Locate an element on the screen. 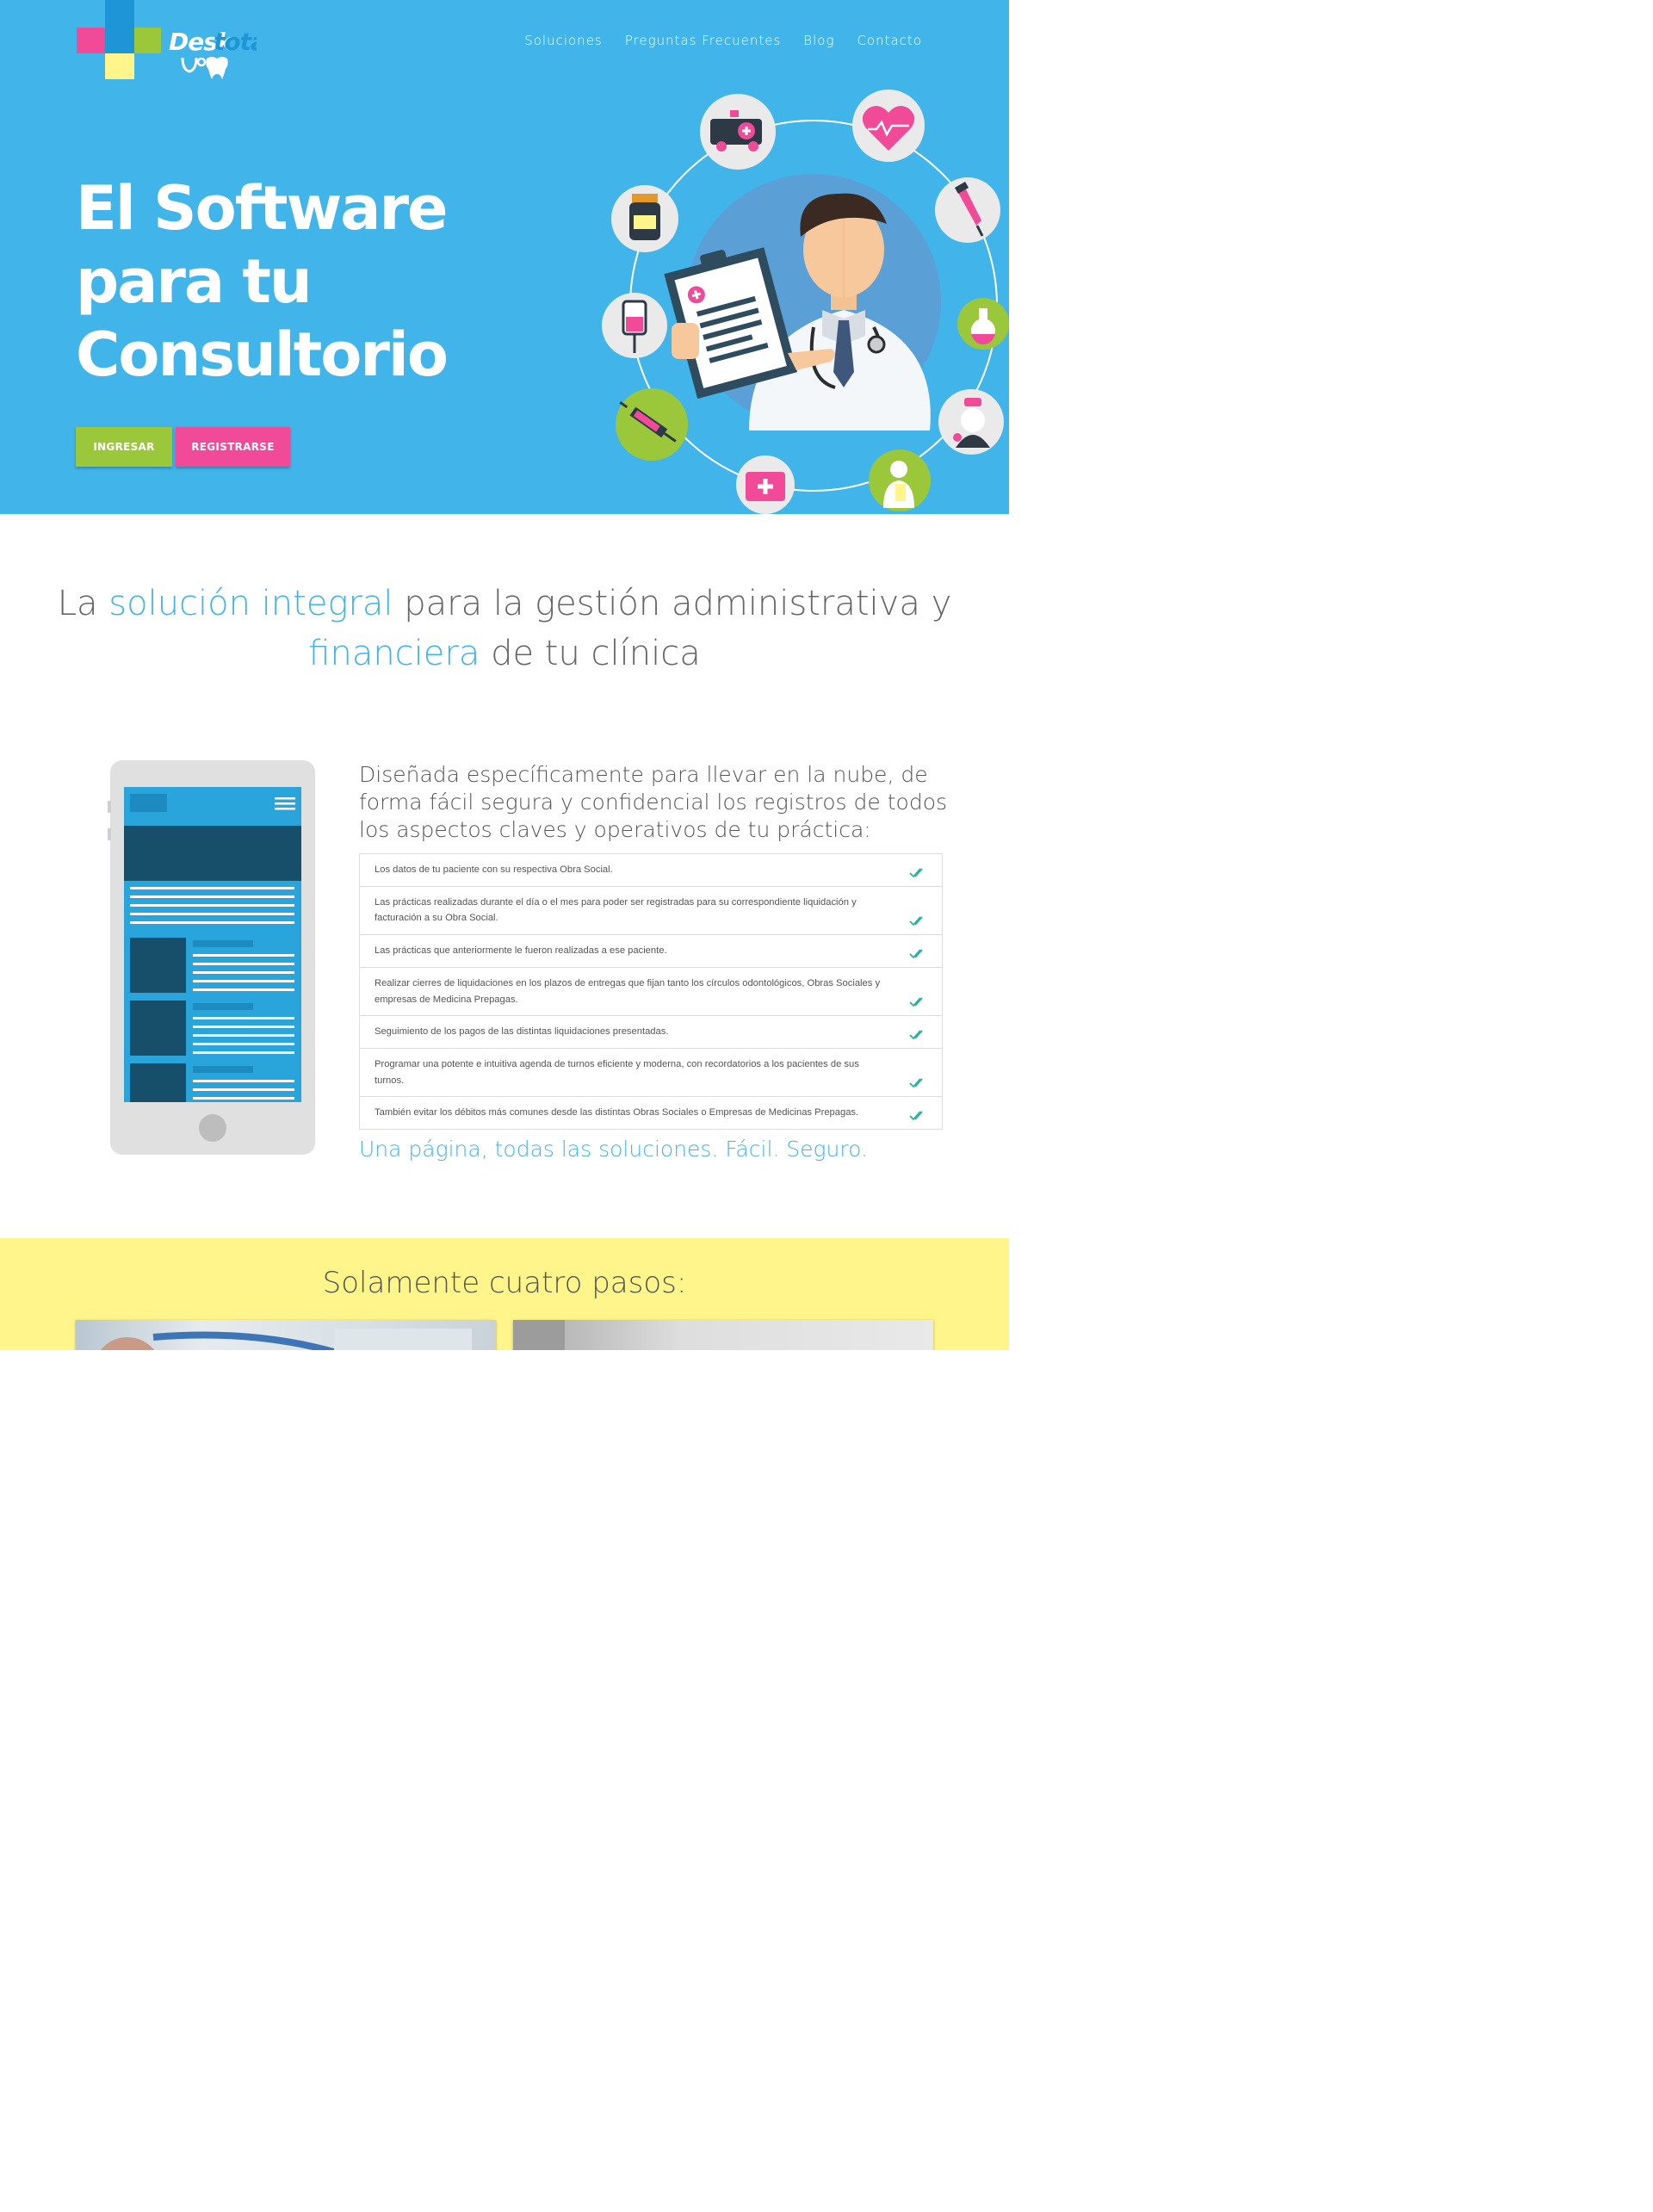  syringe-icon is located at coordinates (652, 424).